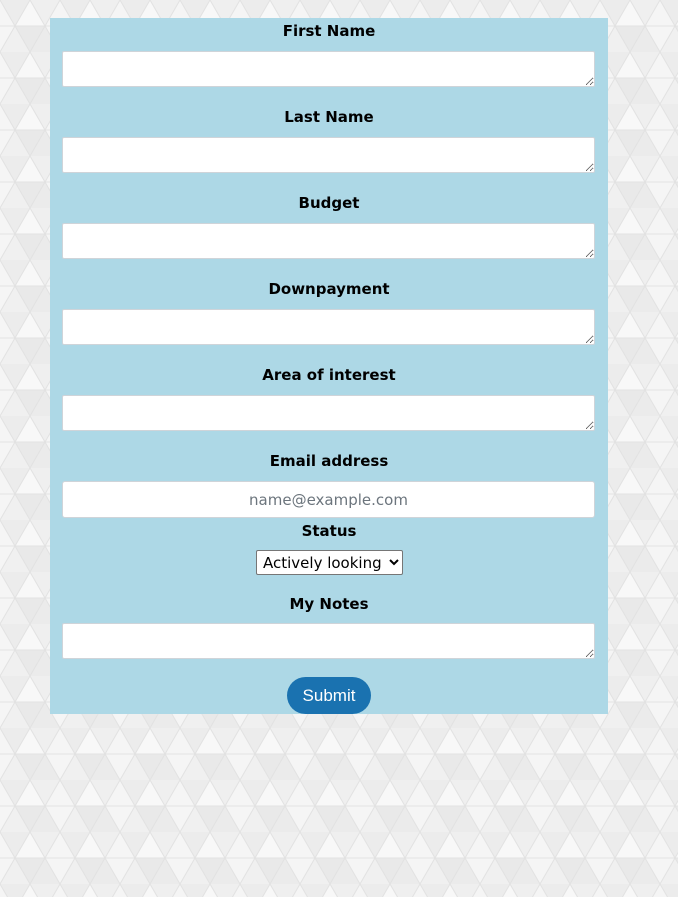 This screenshot has width=678, height=897. I want to click on status-select: Actively looking, so click(329, 562).